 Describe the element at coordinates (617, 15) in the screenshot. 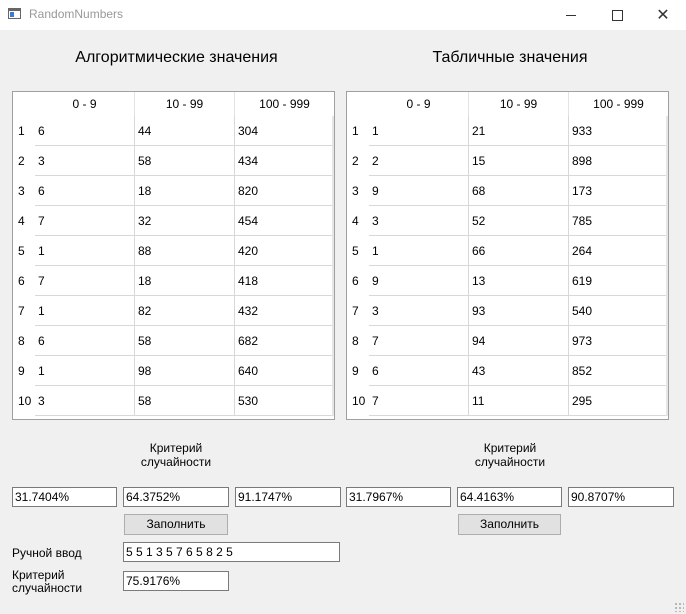

I see `maximize-button` at that location.